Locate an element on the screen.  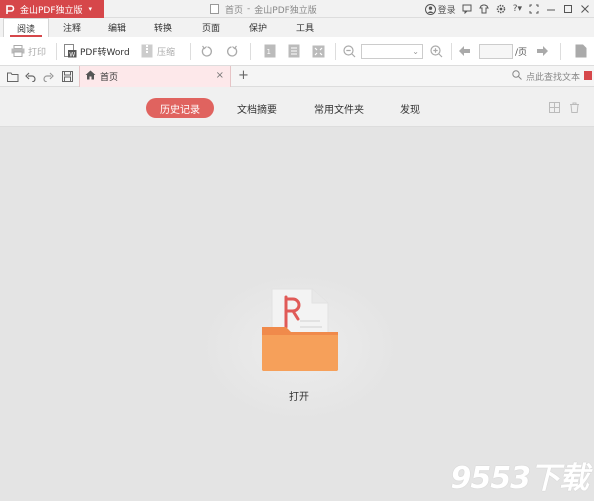
compress-icon is located at coordinates (147, 51).